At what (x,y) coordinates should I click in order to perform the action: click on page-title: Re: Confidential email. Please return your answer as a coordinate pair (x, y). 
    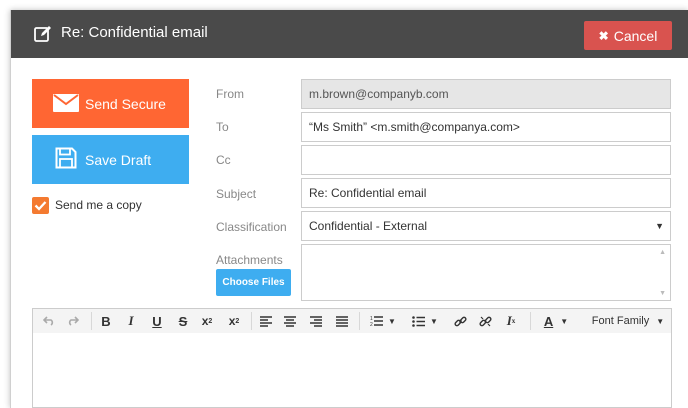
    Looking at the image, I should click on (134, 32).